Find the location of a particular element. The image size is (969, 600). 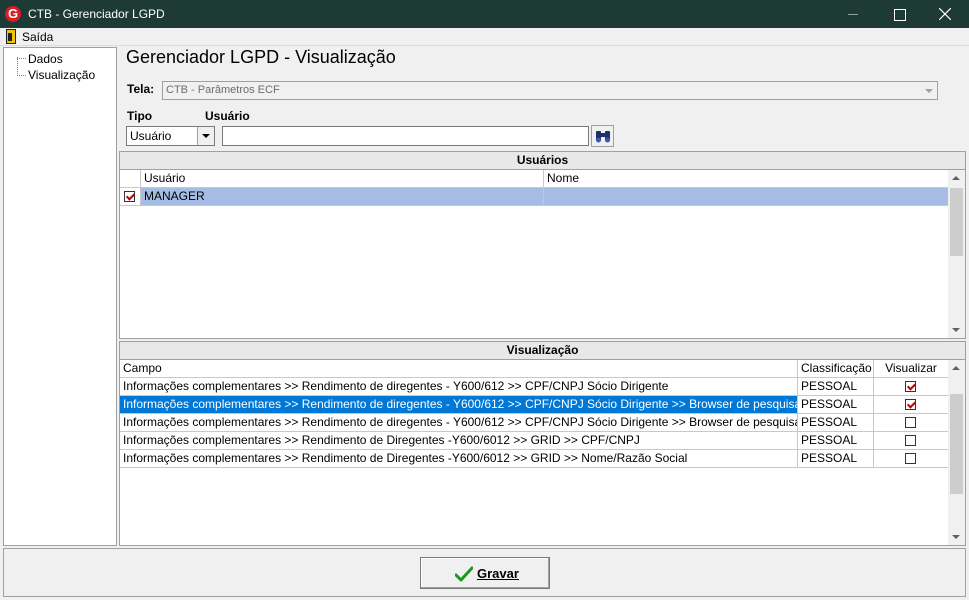

vis-col-classificacao: Classificação is located at coordinates (836, 369).